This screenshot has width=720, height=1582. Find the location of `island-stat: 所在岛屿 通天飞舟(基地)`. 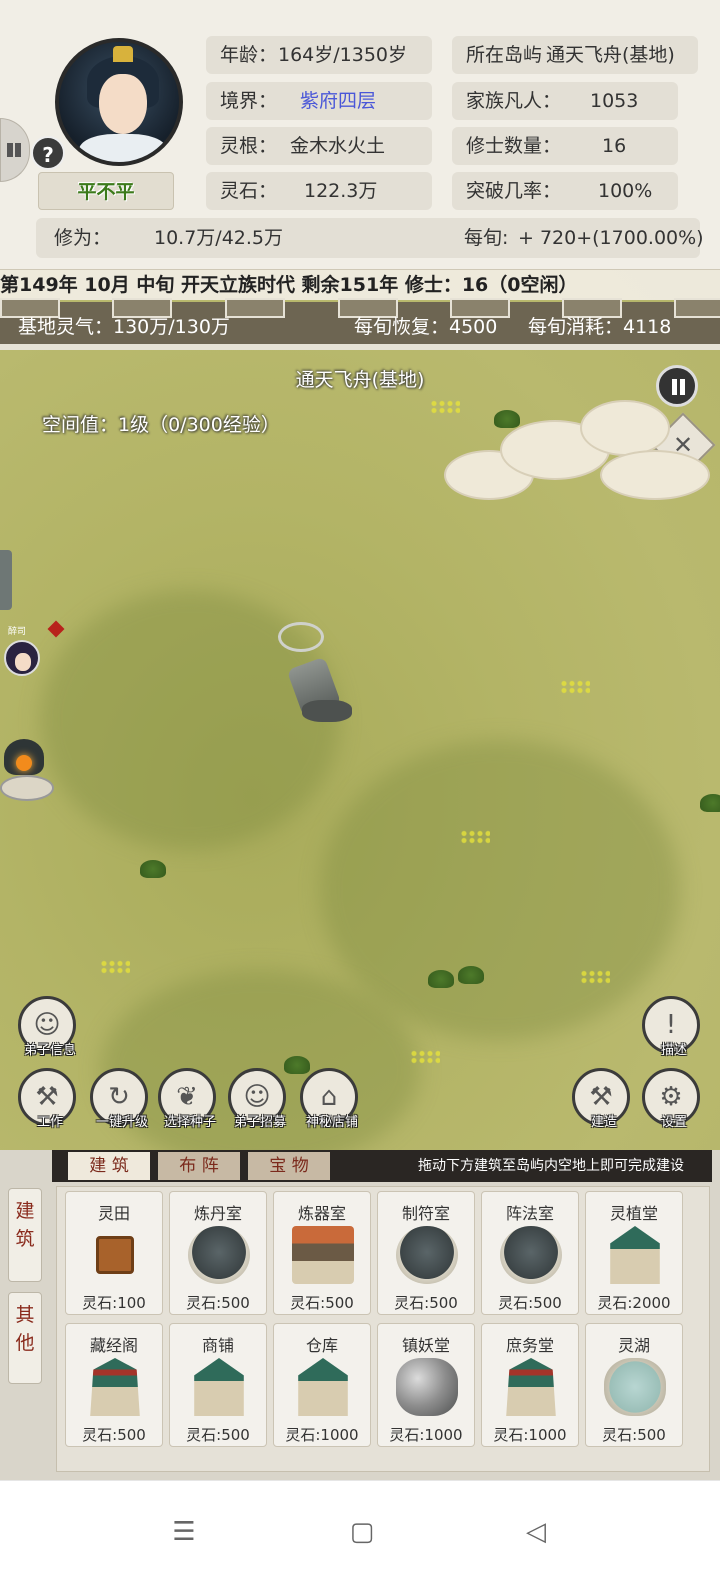

island-stat: 所在岛屿 通天飞舟(基地) is located at coordinates (575, 55).